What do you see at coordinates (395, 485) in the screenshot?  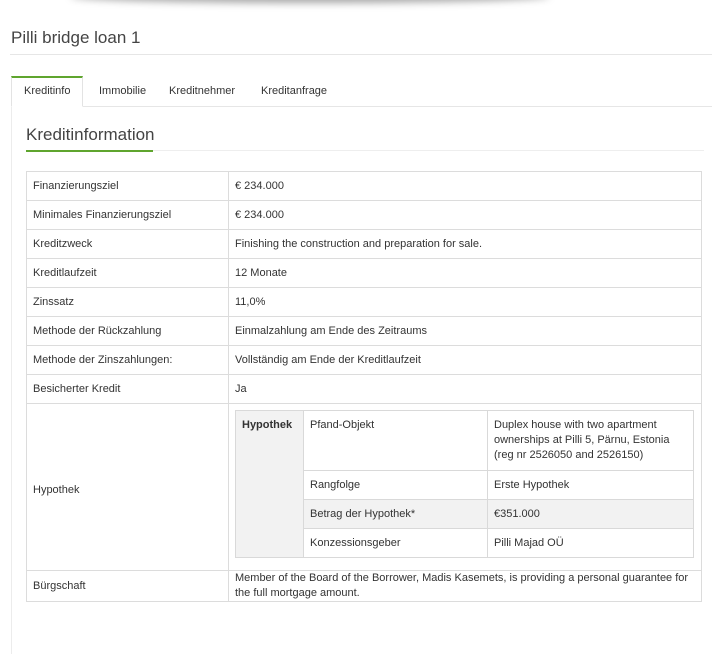 I see `hypothek-key: Rangfolge` at bounding box center [395, 485].